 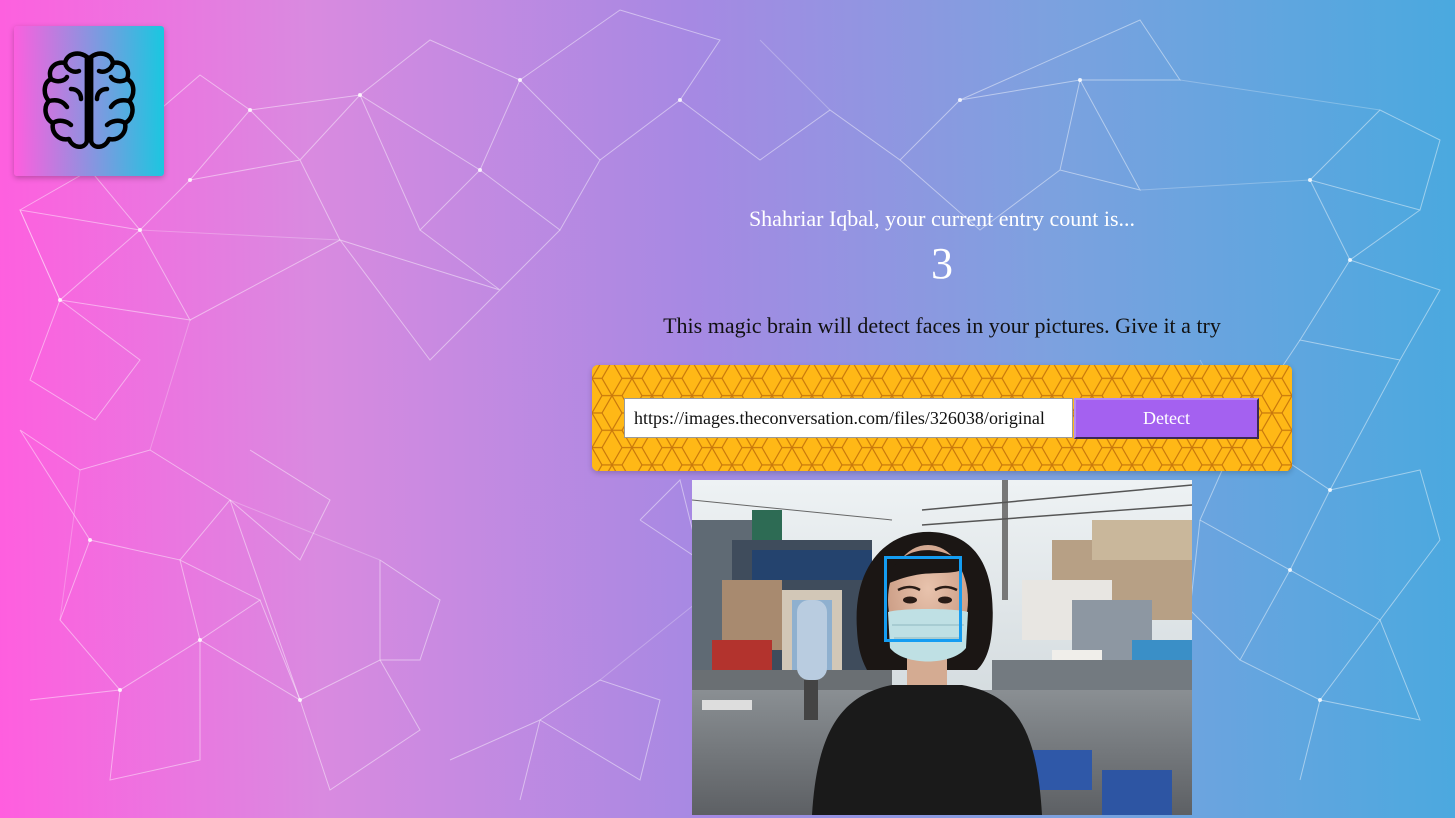 I want to click on logo-tile, so click(x=89, y=101).